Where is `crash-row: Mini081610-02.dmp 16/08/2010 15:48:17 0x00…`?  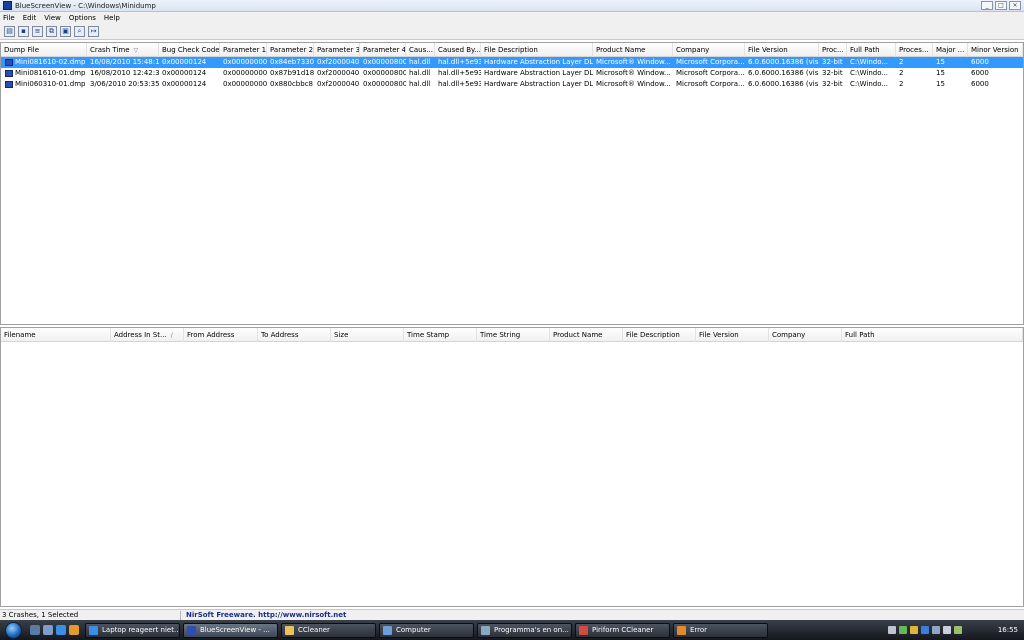 crash-row: Mini081610-02.dmp 16/08/2010 15:48:17 0x00… is located at coordinates (512, 62).